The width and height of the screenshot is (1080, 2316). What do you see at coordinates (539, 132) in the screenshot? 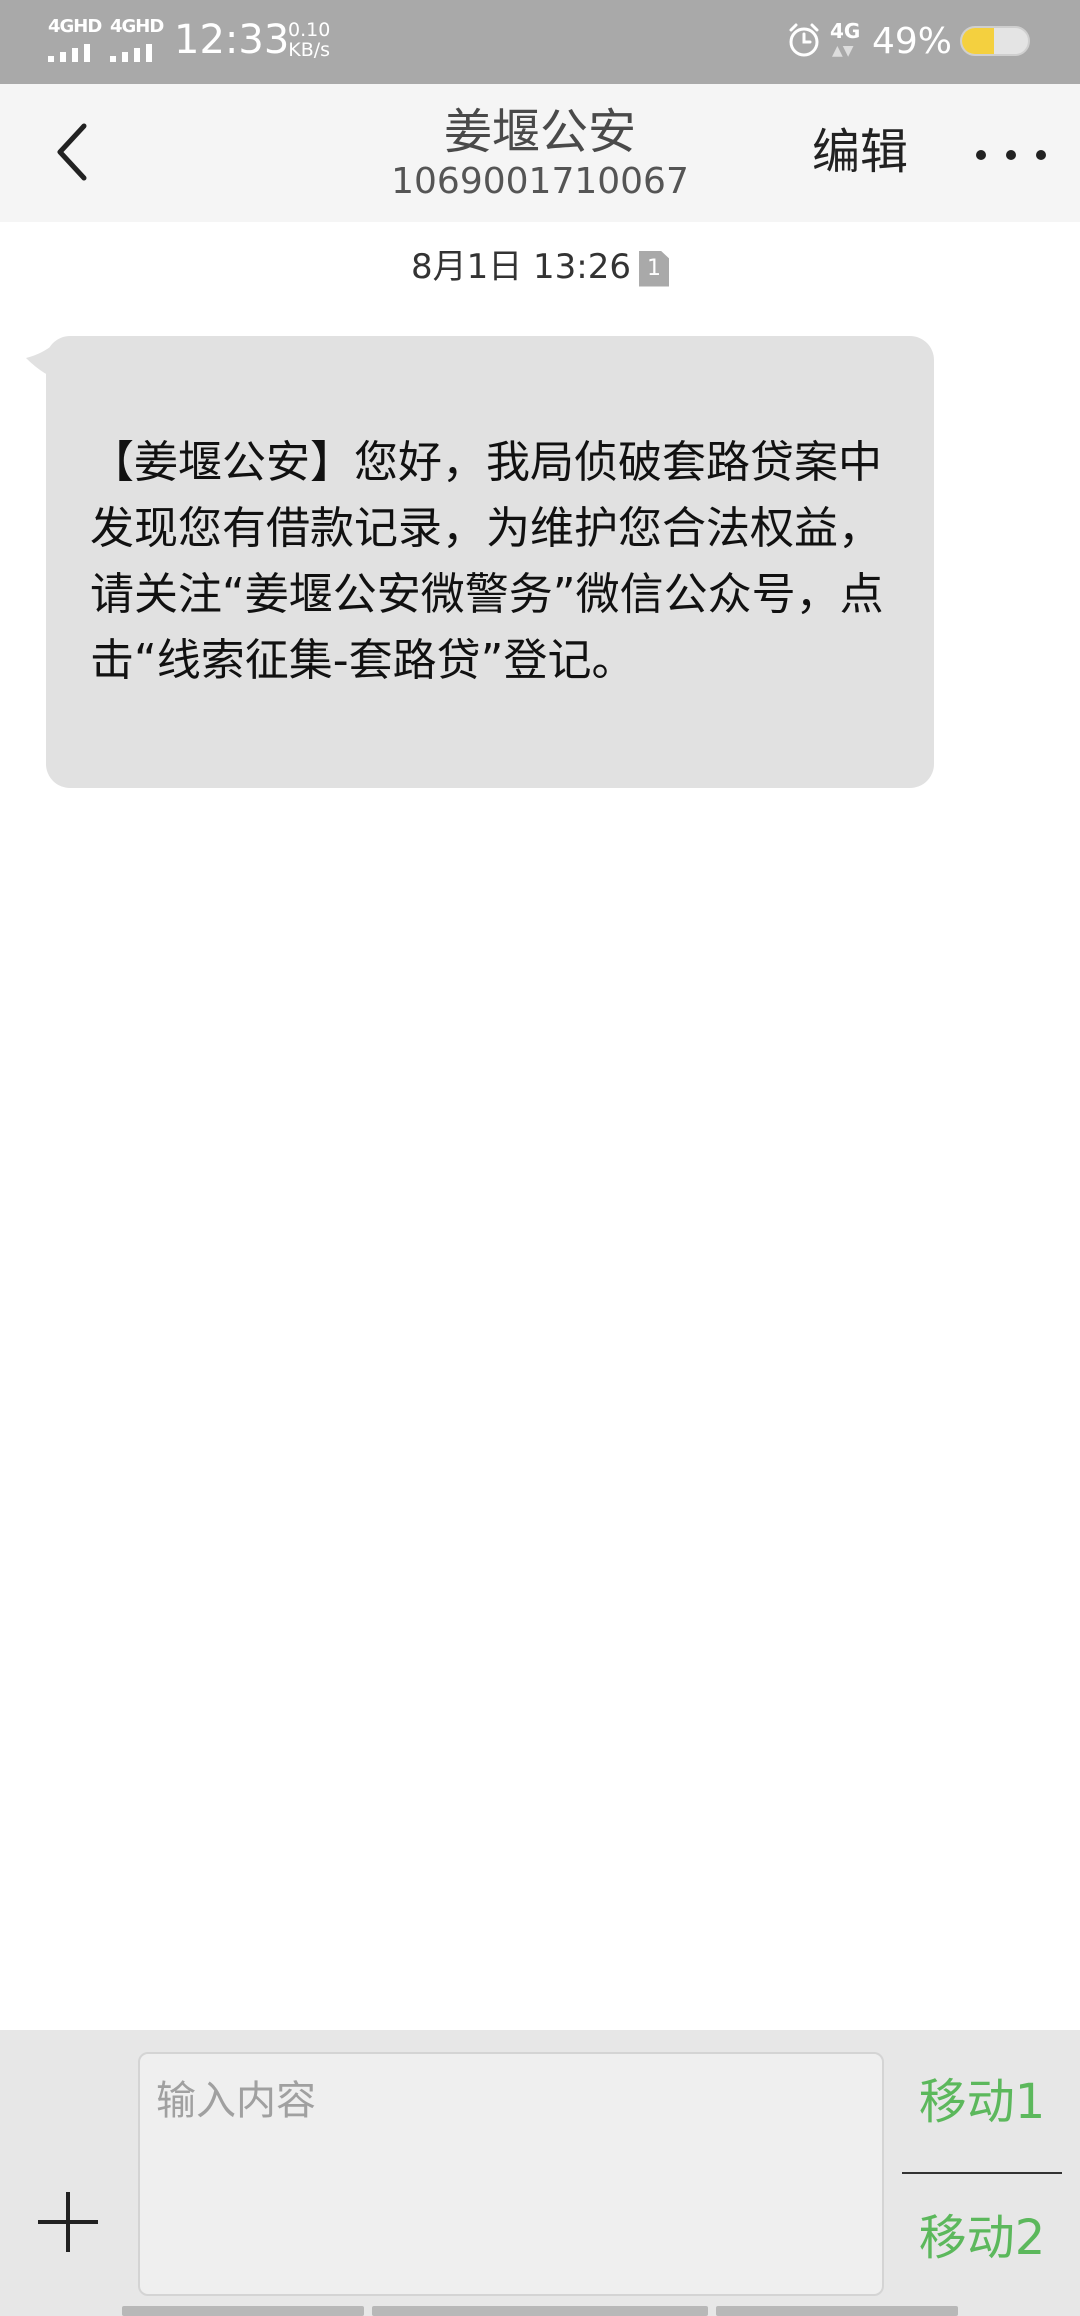
I see `contact-title: 姜堰公安` at bounding box center [539, 132].